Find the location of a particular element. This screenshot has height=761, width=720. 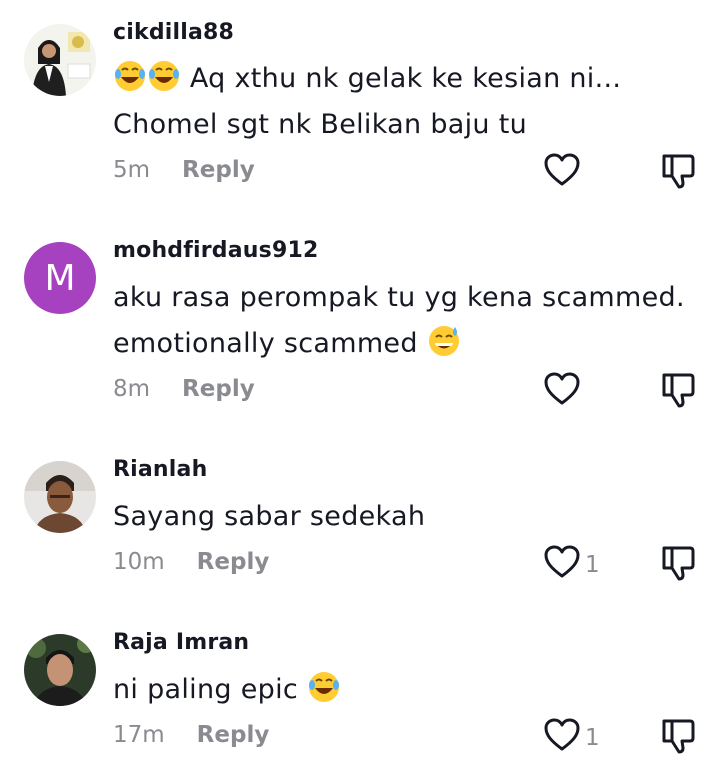

comment-line: ni paling epic is located at coordinates (206, 689).